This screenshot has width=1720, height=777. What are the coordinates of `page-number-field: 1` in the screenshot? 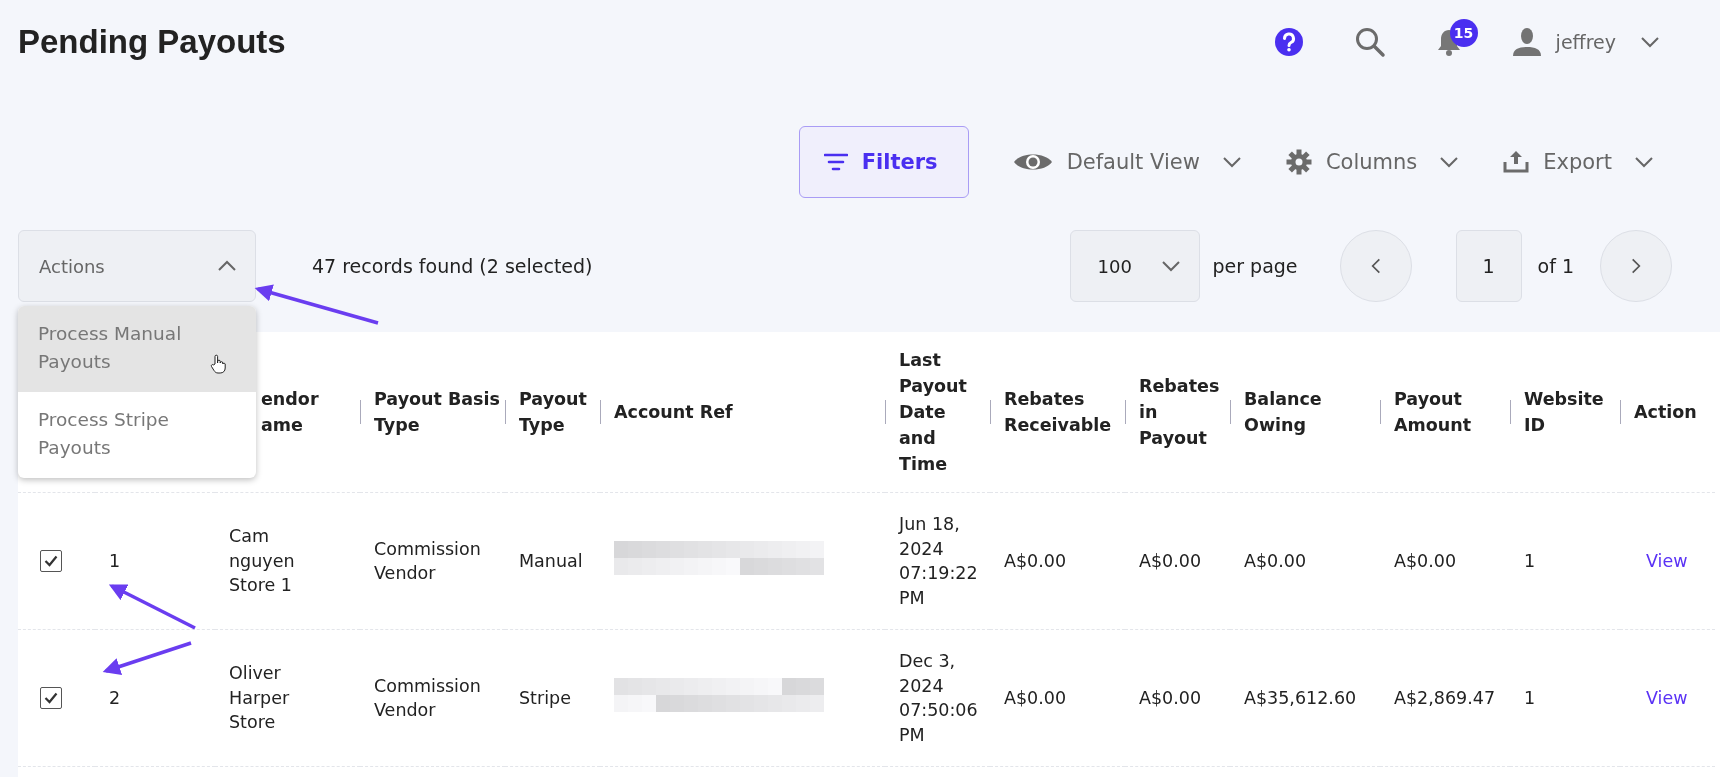 It's located at (1488, 266).